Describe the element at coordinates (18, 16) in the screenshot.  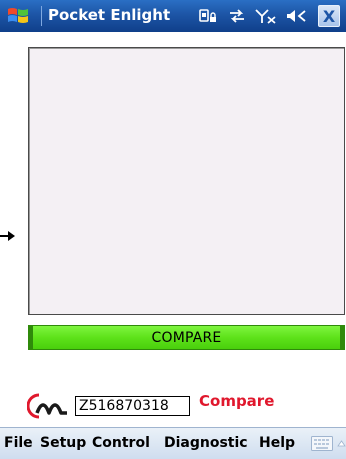
I see `start-flag-icon` at that location.